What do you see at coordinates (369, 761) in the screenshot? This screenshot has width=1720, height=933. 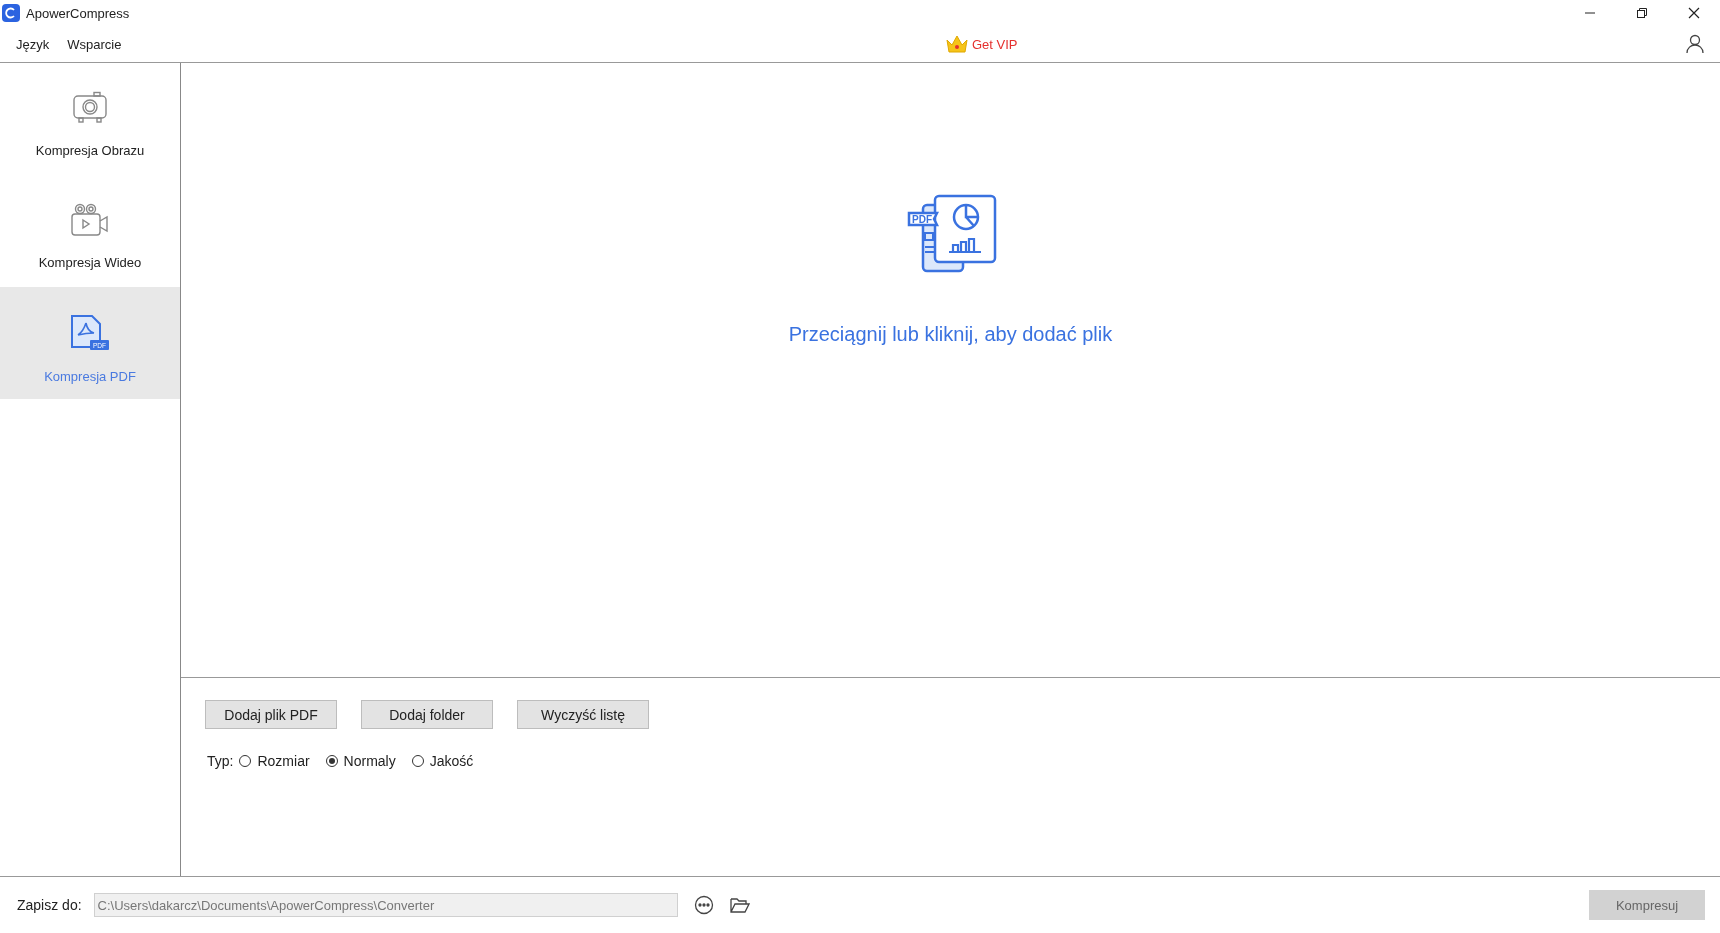 I see `radio-label: Normaly` at bounding box center [369, 761].